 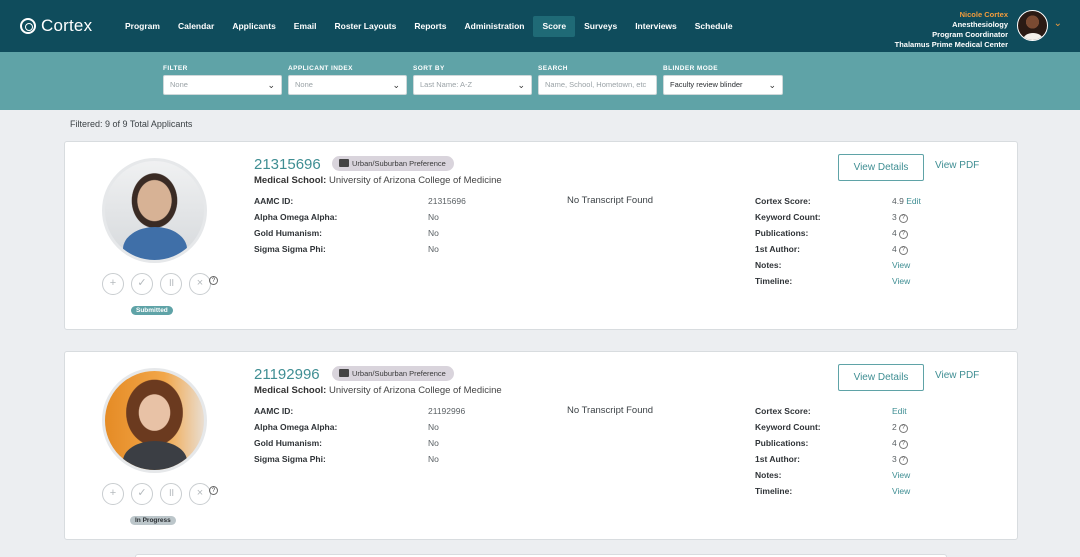 I want to click on user-department: Anesthesiology, so click(x=980, y=24).